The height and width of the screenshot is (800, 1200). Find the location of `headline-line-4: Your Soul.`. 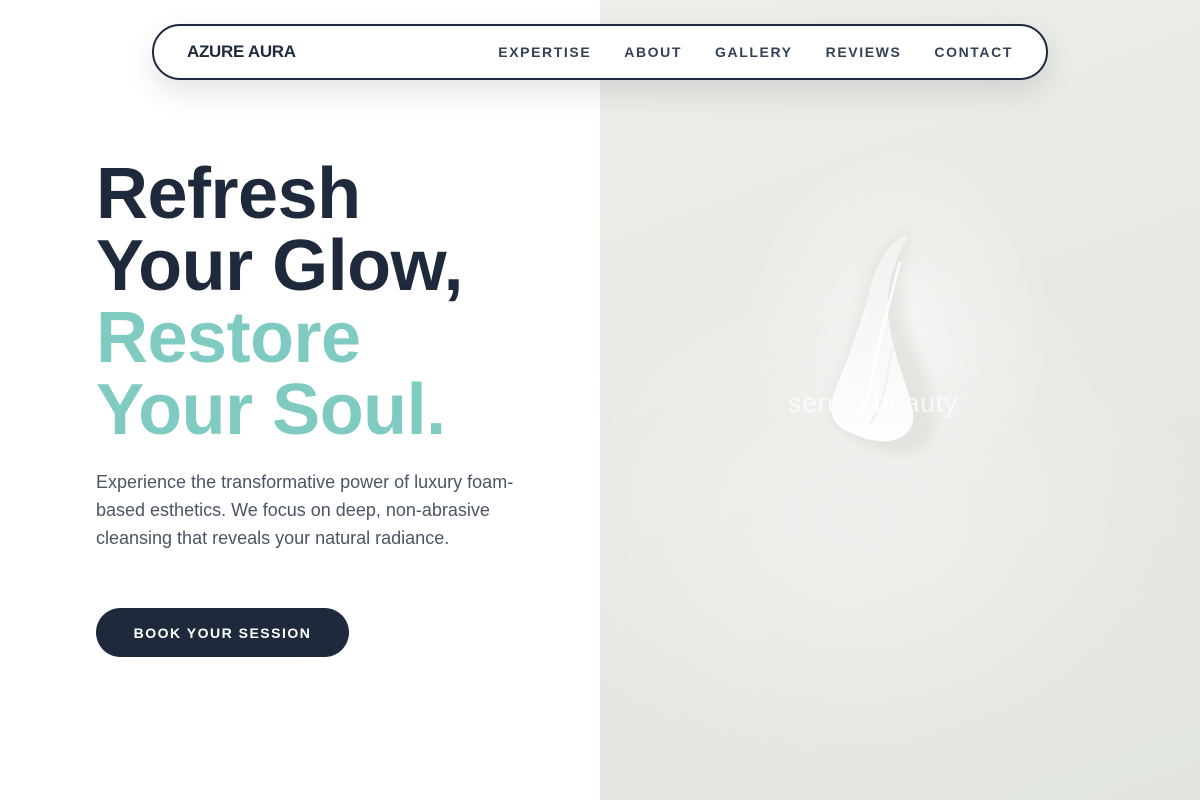

headline-line-4: Your Soul. is located at coordinates (271, 410).